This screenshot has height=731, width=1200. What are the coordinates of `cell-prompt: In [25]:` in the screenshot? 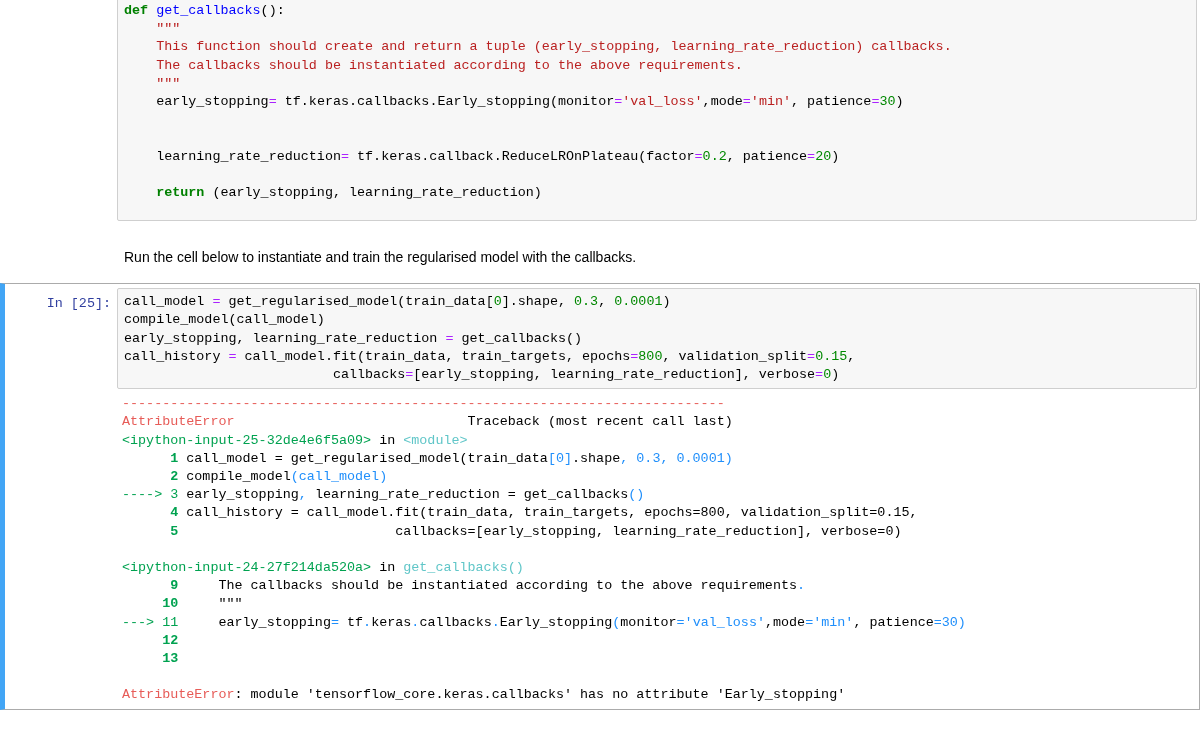 It's located at (78, 304).